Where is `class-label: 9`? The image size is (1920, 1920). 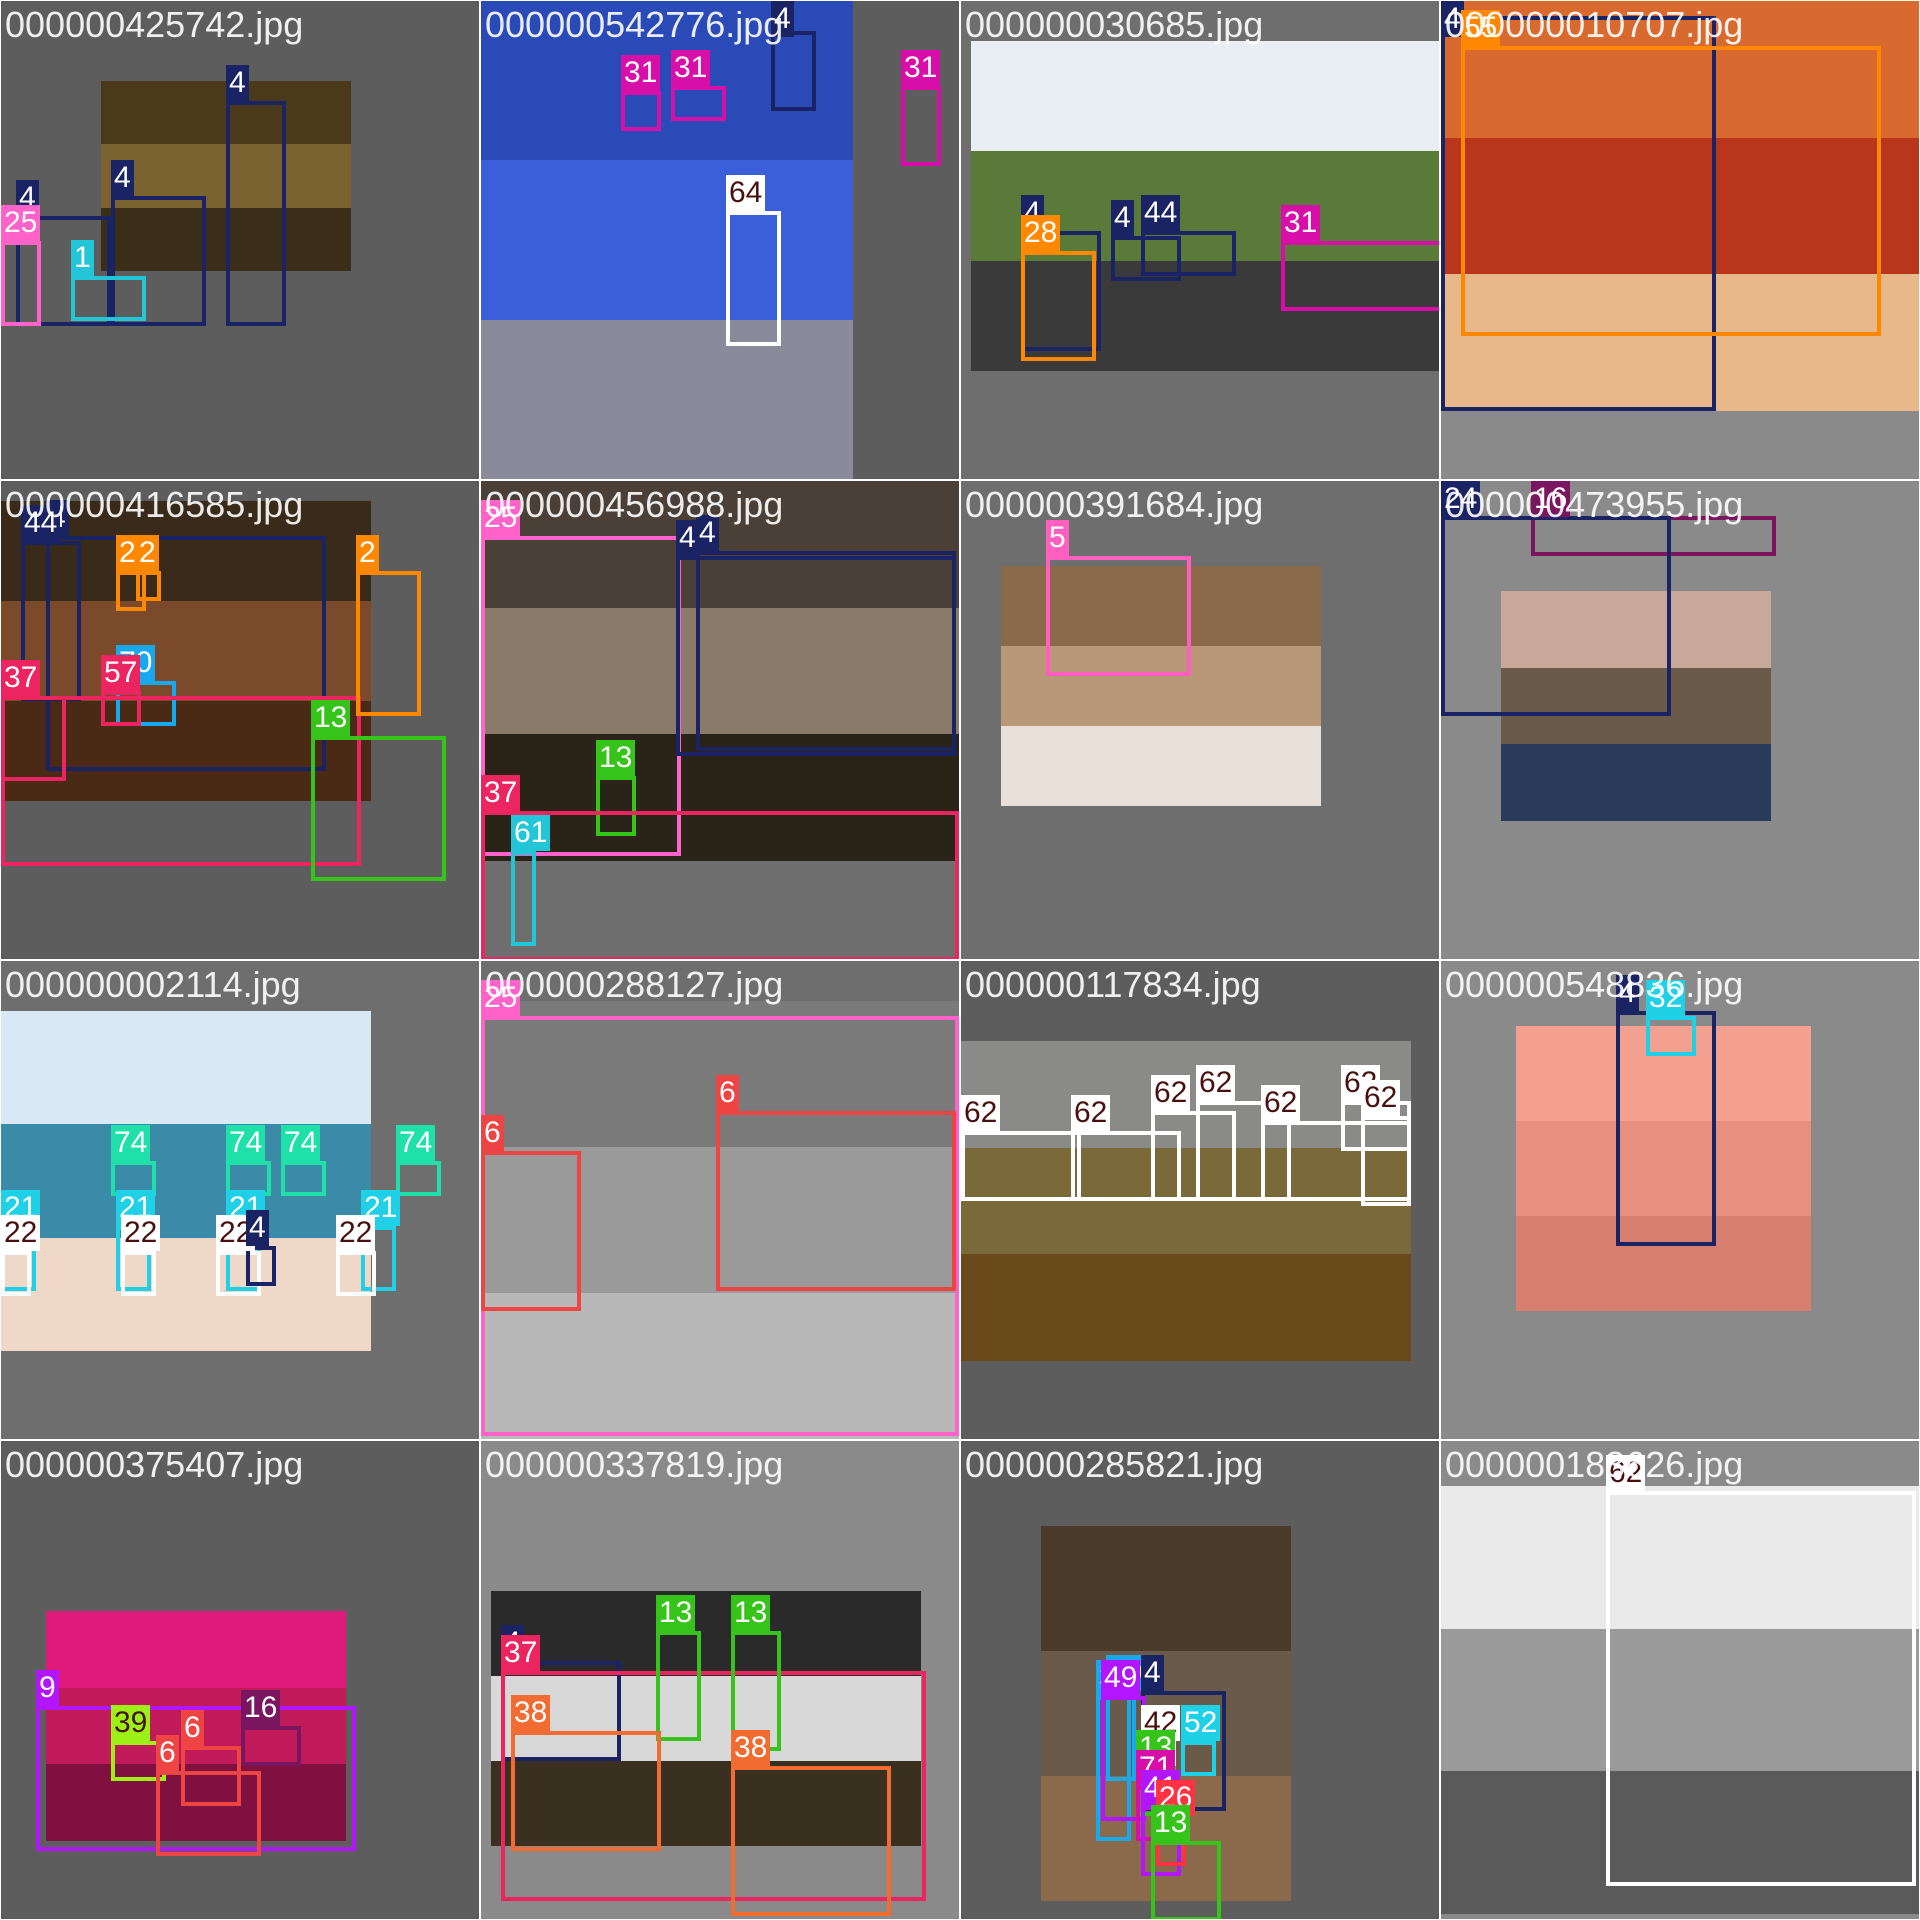
class-label: 9 is located at coordinates (47, 1688).